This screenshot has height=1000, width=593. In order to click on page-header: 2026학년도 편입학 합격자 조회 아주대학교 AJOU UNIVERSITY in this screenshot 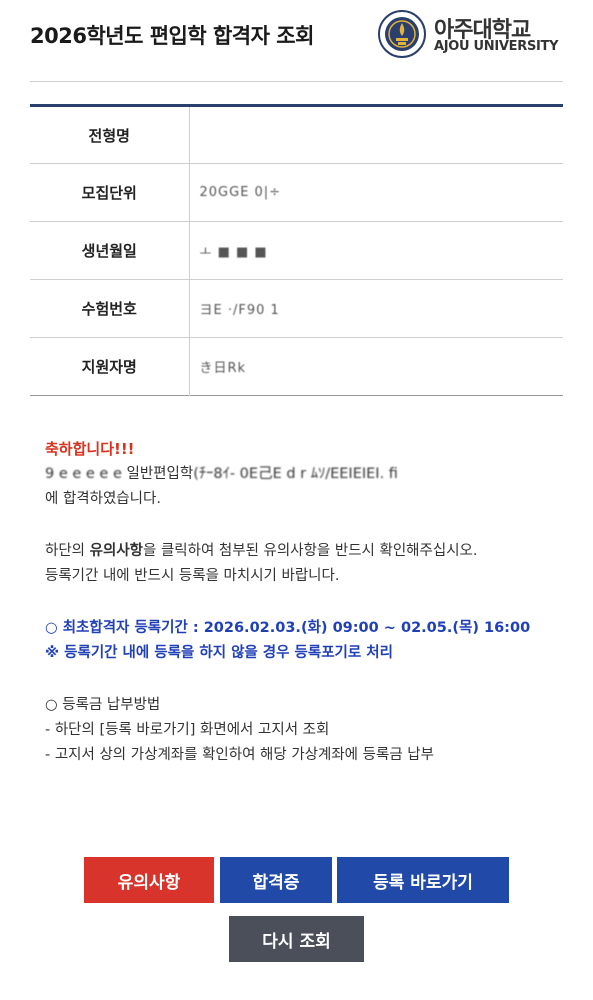, I will do `click(296, 41)`.